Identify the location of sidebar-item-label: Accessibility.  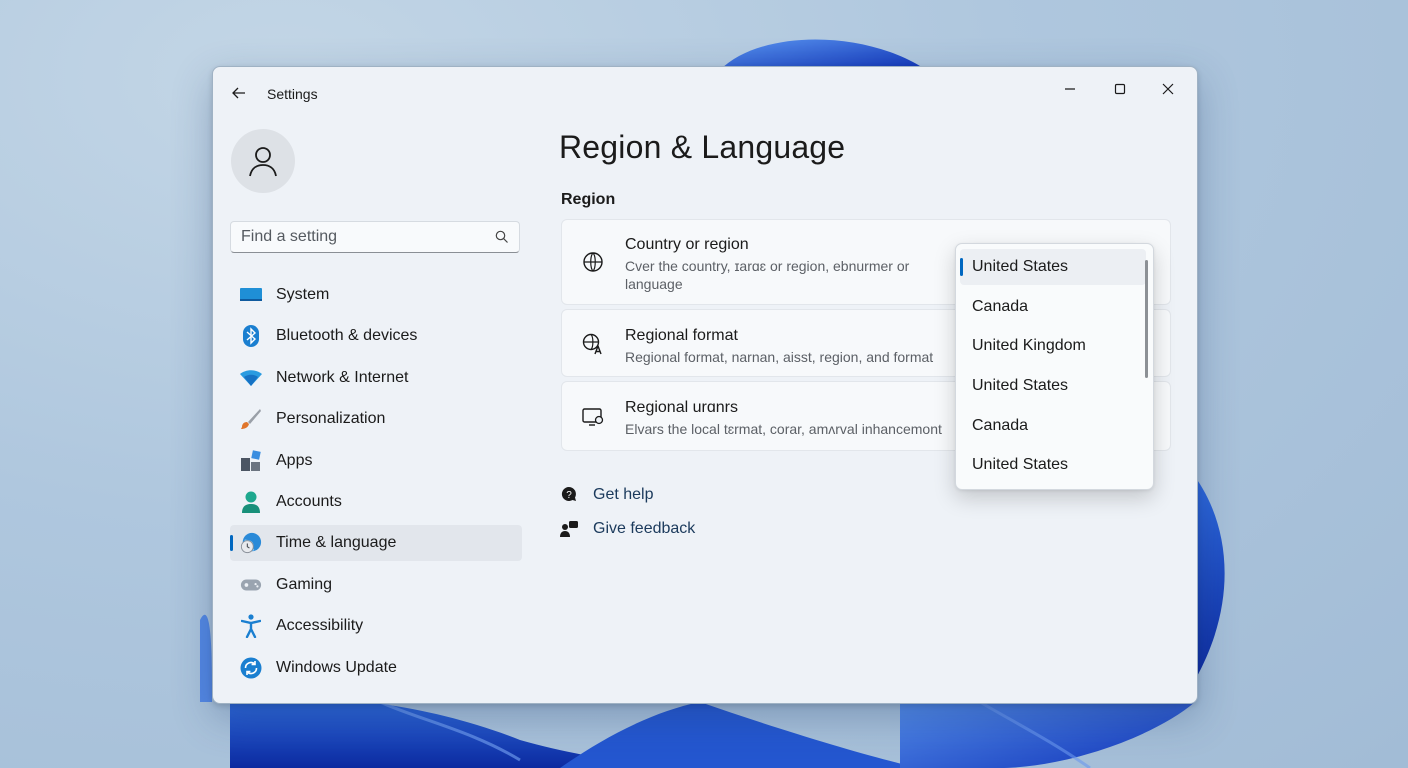
(320, 626).